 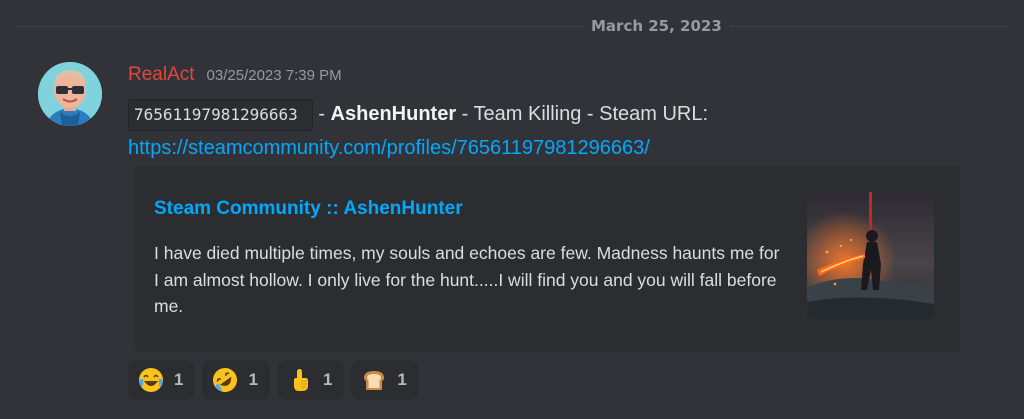 I want to click on reaction-bread: 1, so click(x=385, y=380).